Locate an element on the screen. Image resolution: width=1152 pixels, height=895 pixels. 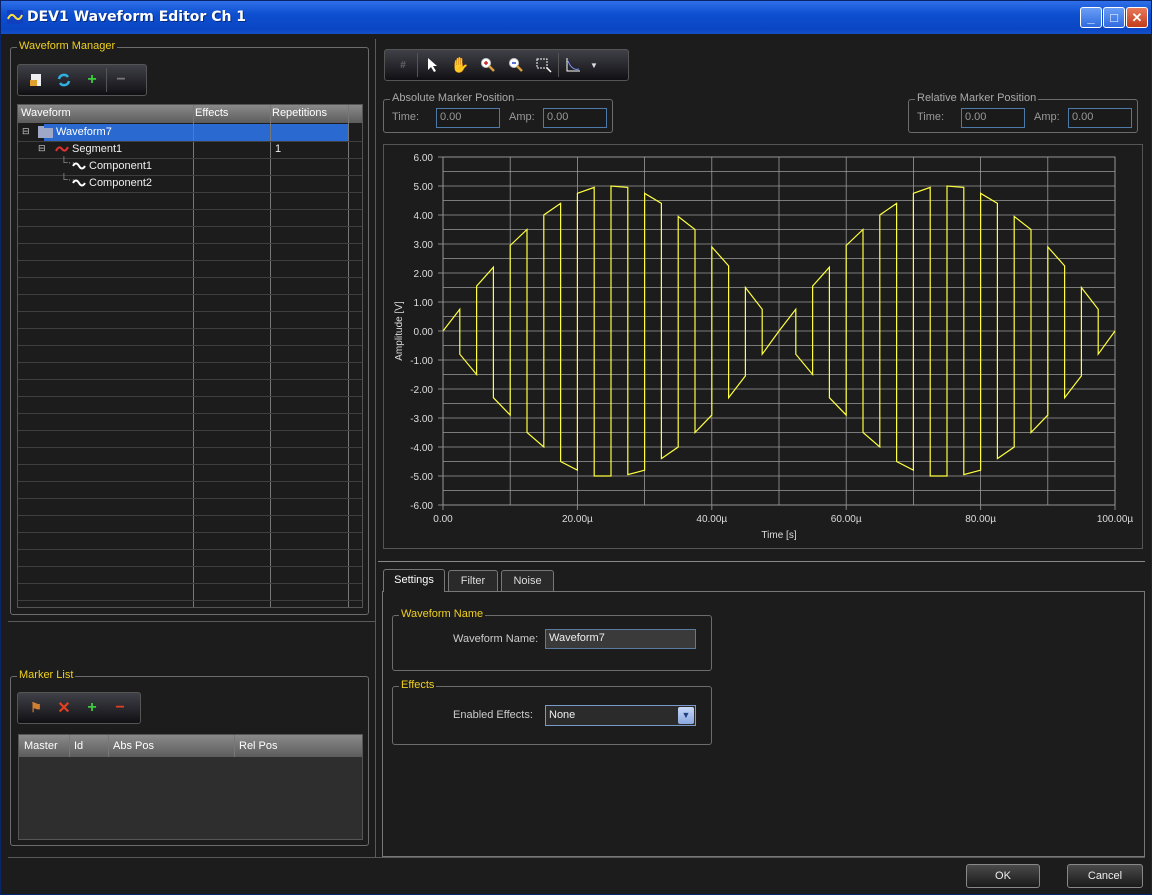
x-tick-label: 20.00µ is located at coordinates (577, 519).